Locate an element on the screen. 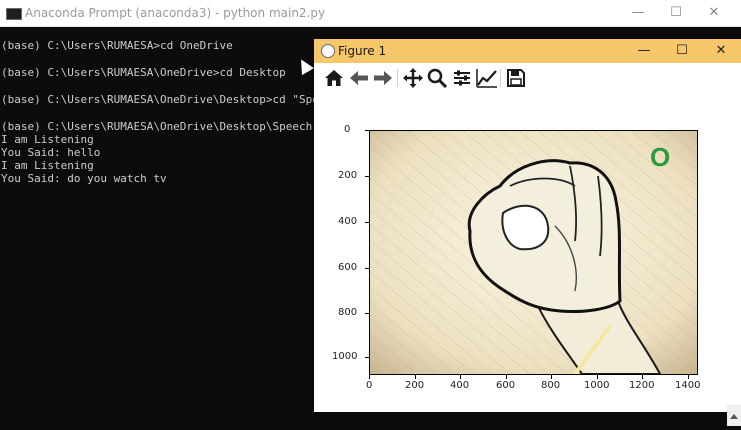 Image resolution: width=741 pixels, height=430 pixels. y-tick-label: 0 is located at coordinates (347, 129).